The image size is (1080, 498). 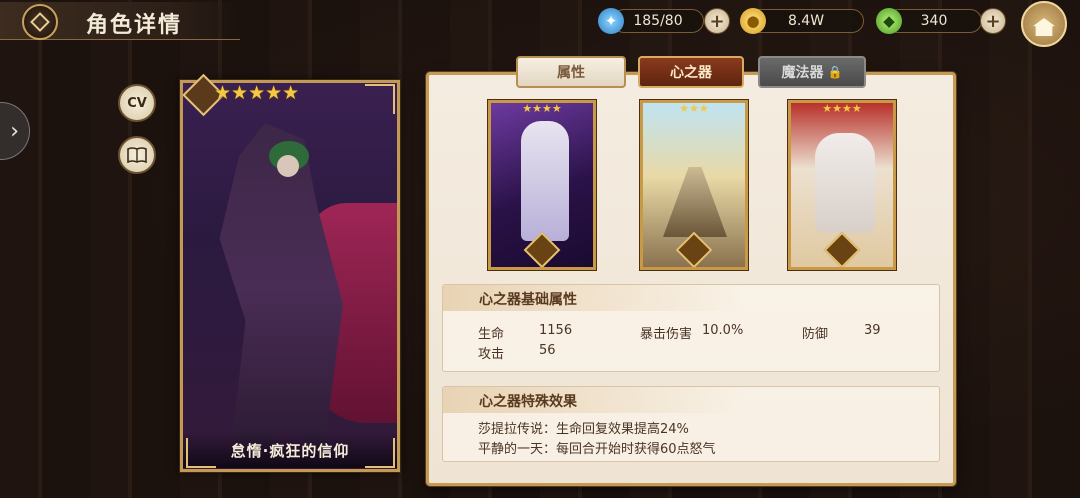 I want to click on stamina-value: 185/80, so click(x=658, y=21).